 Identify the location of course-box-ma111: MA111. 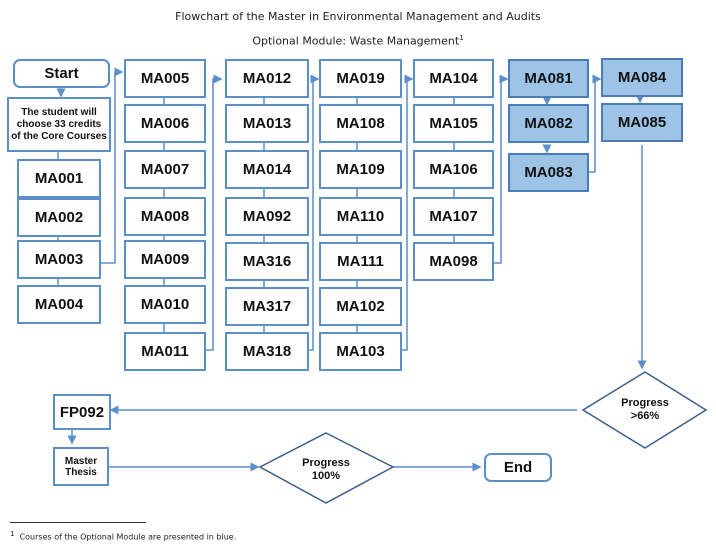
(360, 261).